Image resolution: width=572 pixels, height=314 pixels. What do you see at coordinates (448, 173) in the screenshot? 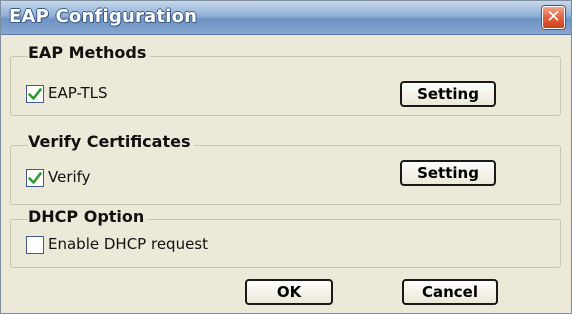
I see `verify-certificates-setting-button: Setting` at bounding box center [448, 173].